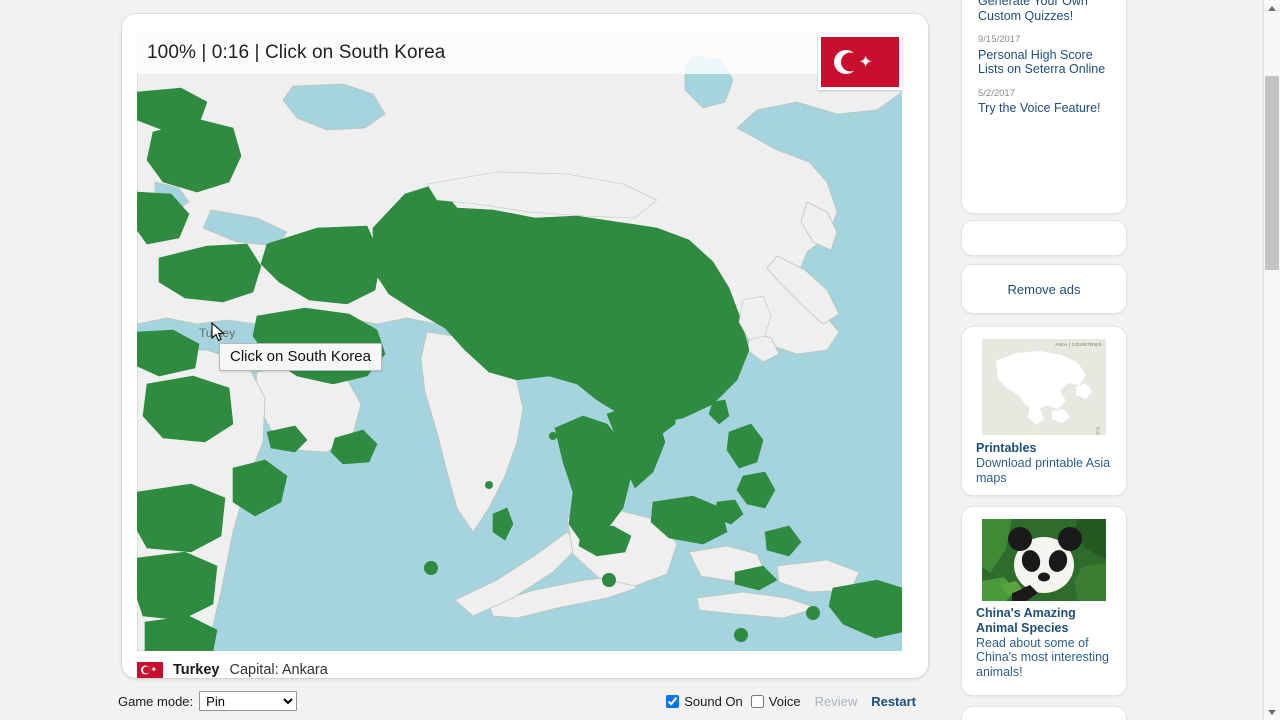  I want to click on news-title: Try the Voice Feature!, so click(1044, 108).